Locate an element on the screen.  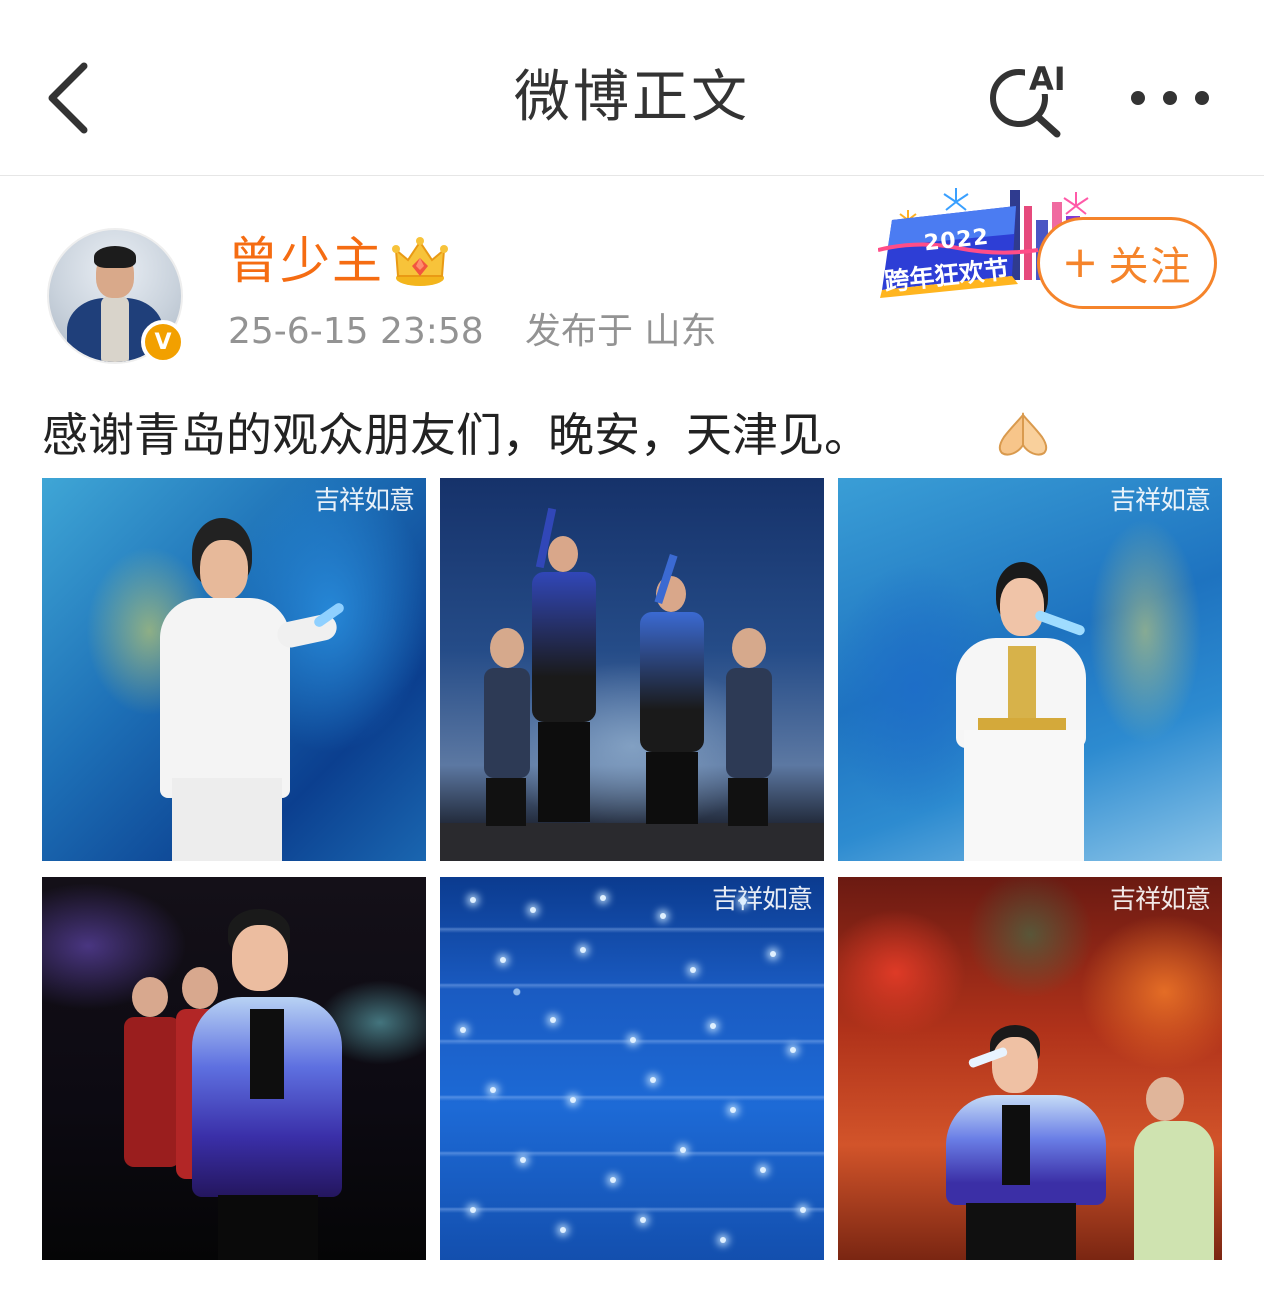
post-image-6: 吉祥如意 is located at coordinates (1030, 1068).